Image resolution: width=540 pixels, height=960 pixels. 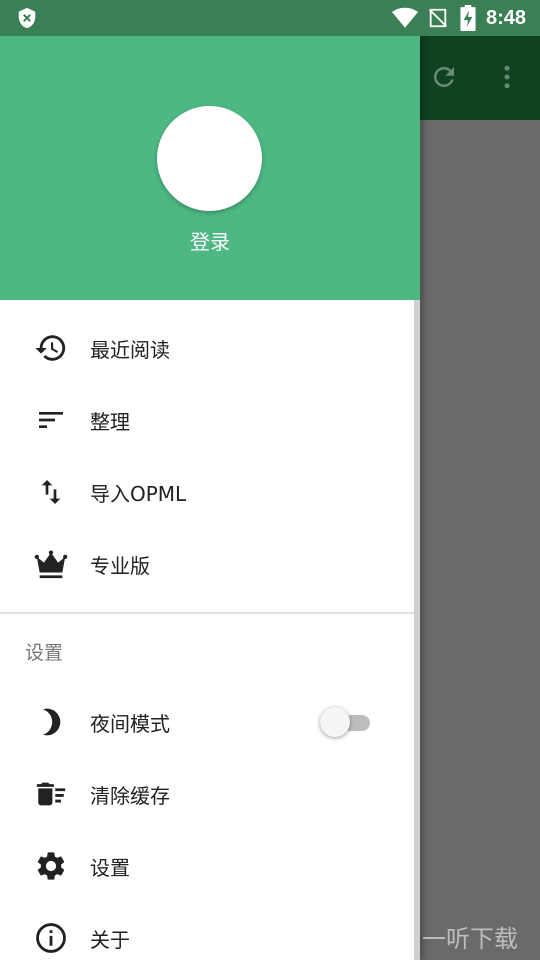 I want to click on status-bar: 8:48, so click(x=270, y=18).